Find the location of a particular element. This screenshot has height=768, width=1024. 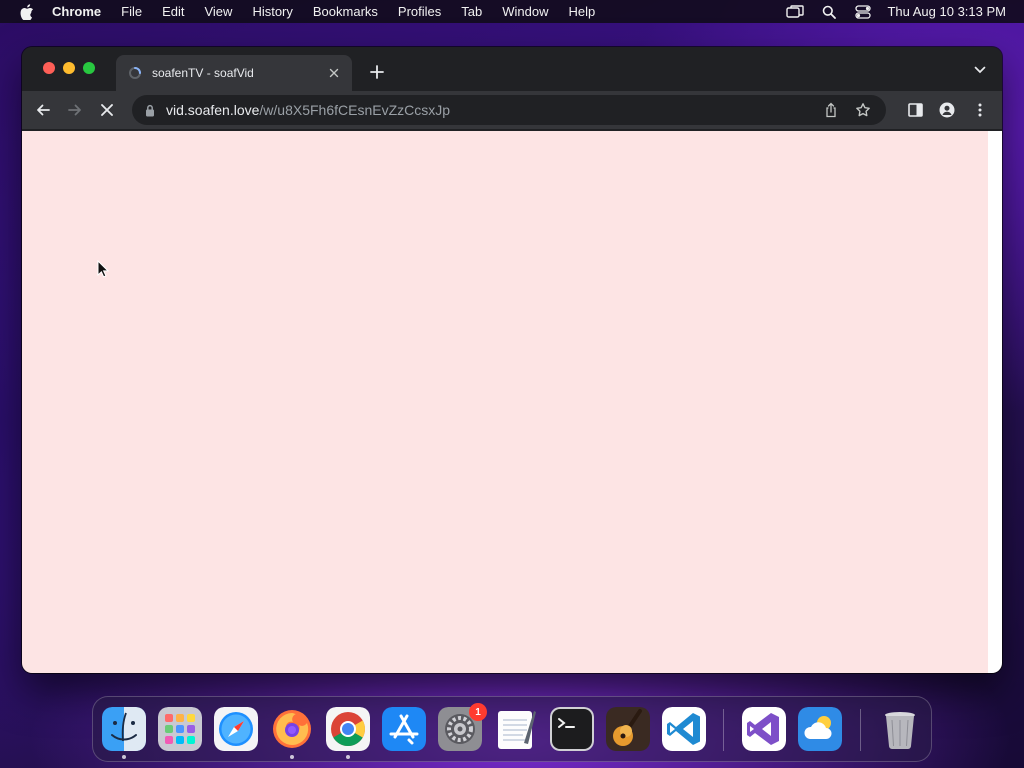

tab-close-icon is located at coordinates (334, 73).